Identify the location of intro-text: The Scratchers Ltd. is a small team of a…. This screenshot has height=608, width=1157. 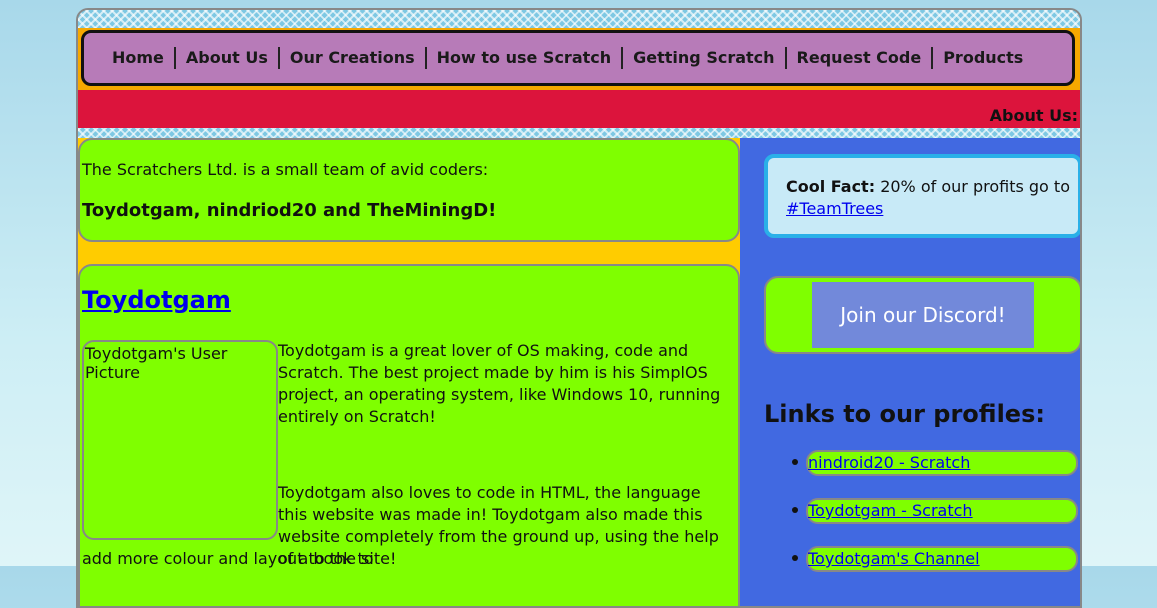
(285, 169).